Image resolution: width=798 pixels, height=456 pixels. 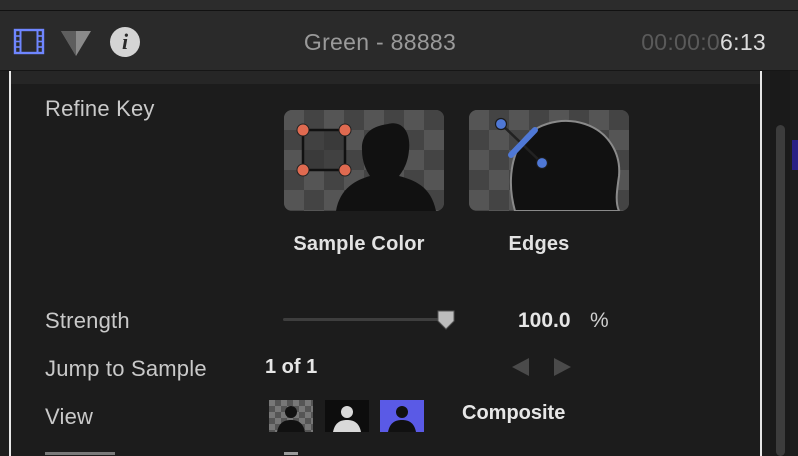 I want to click on next-row-label-cutoff, so click(x=85, y=452).